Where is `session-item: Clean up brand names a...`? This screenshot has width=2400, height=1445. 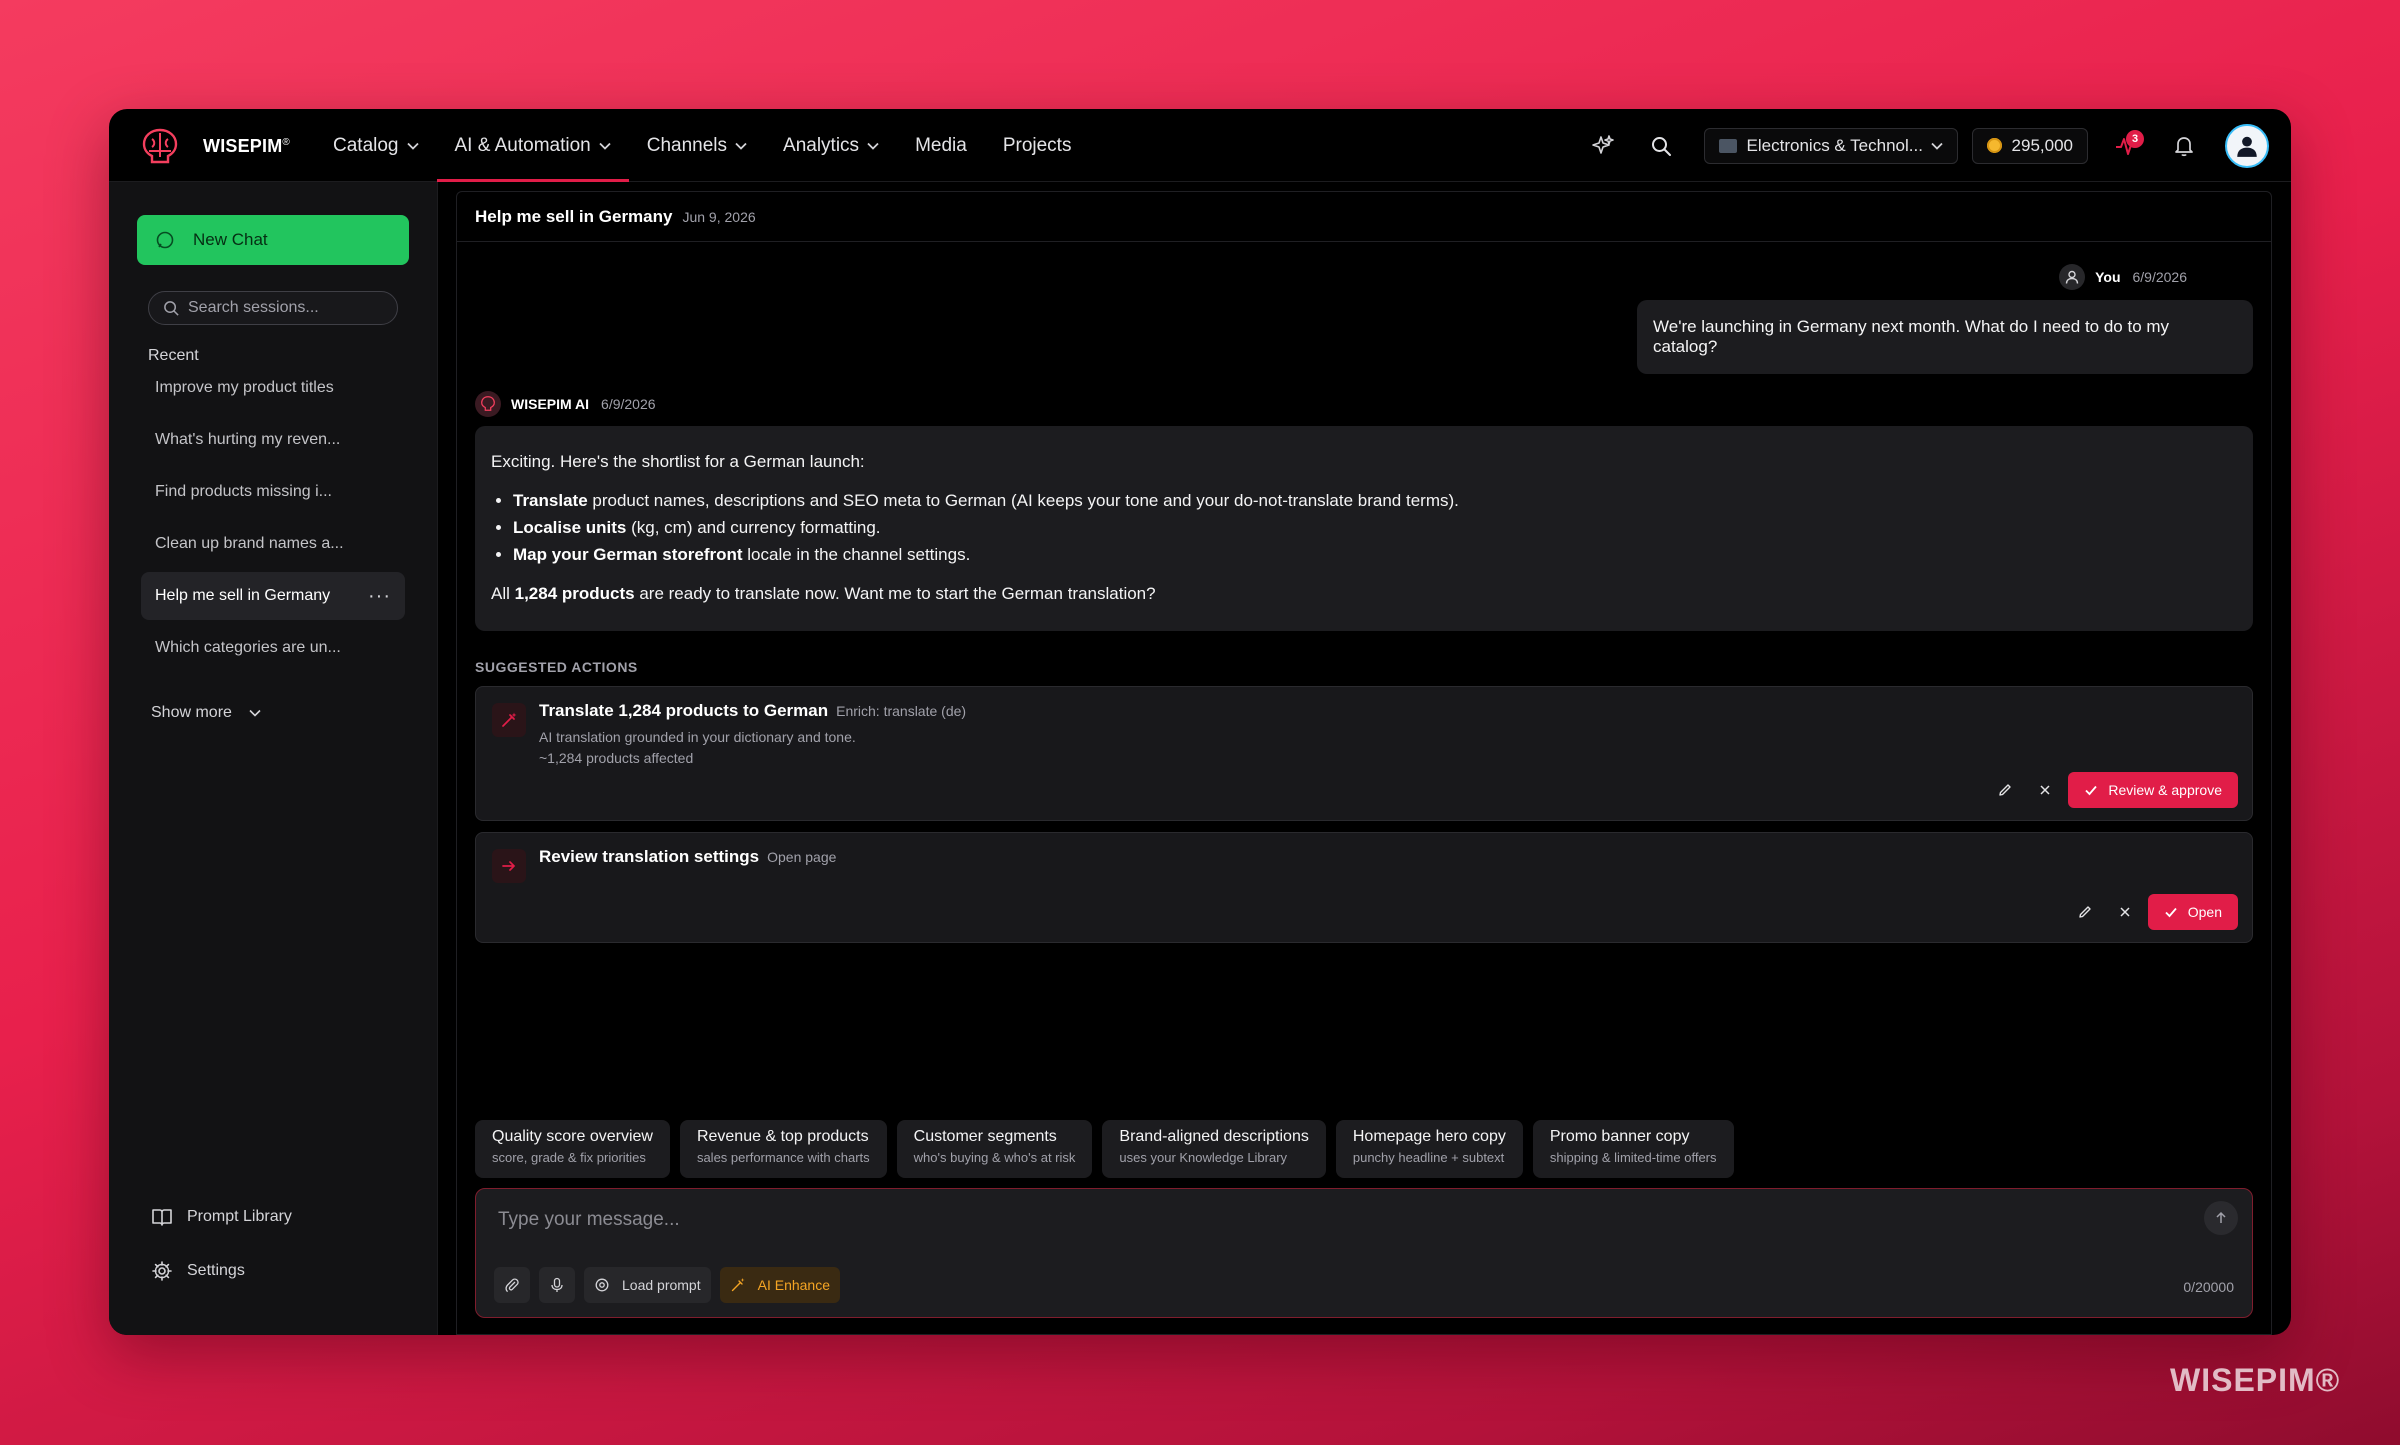 session-item: Clean up brand names a... is located at coordinates (273, 544).